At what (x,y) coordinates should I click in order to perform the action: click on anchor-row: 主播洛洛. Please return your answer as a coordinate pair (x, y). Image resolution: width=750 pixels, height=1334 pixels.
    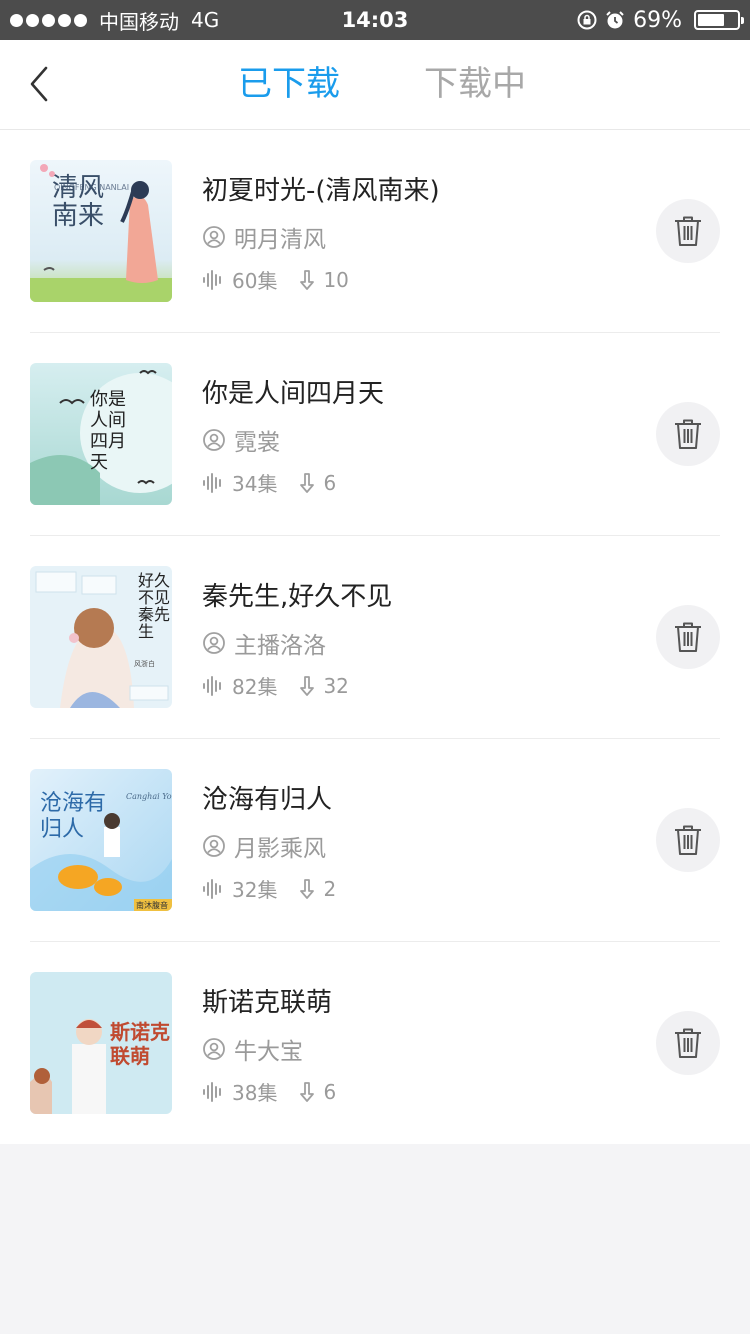
    Looking at the image, I should click on (264, 643).